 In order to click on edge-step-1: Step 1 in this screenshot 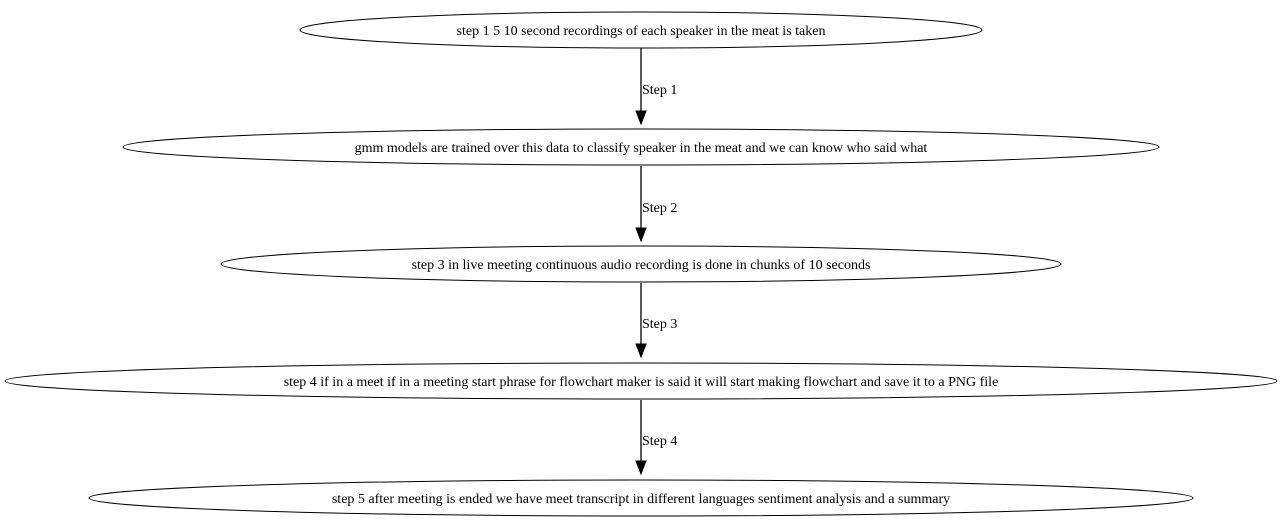, I will do `click(656, 87)`.